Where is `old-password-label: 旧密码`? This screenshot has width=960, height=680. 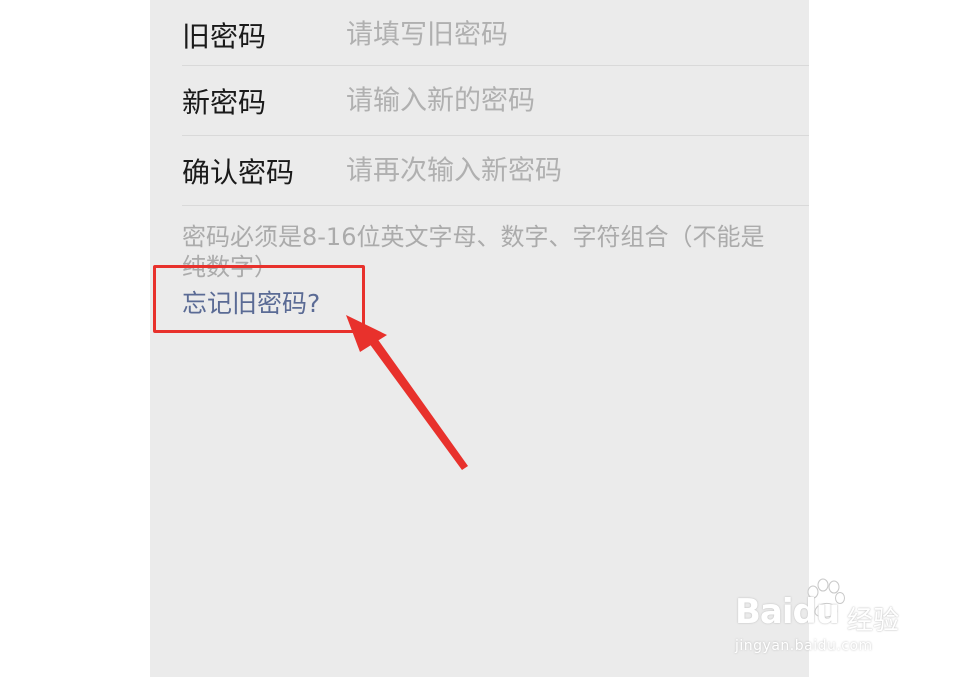 old-password-label: 旧密码 is located at coordinates (224, 36).